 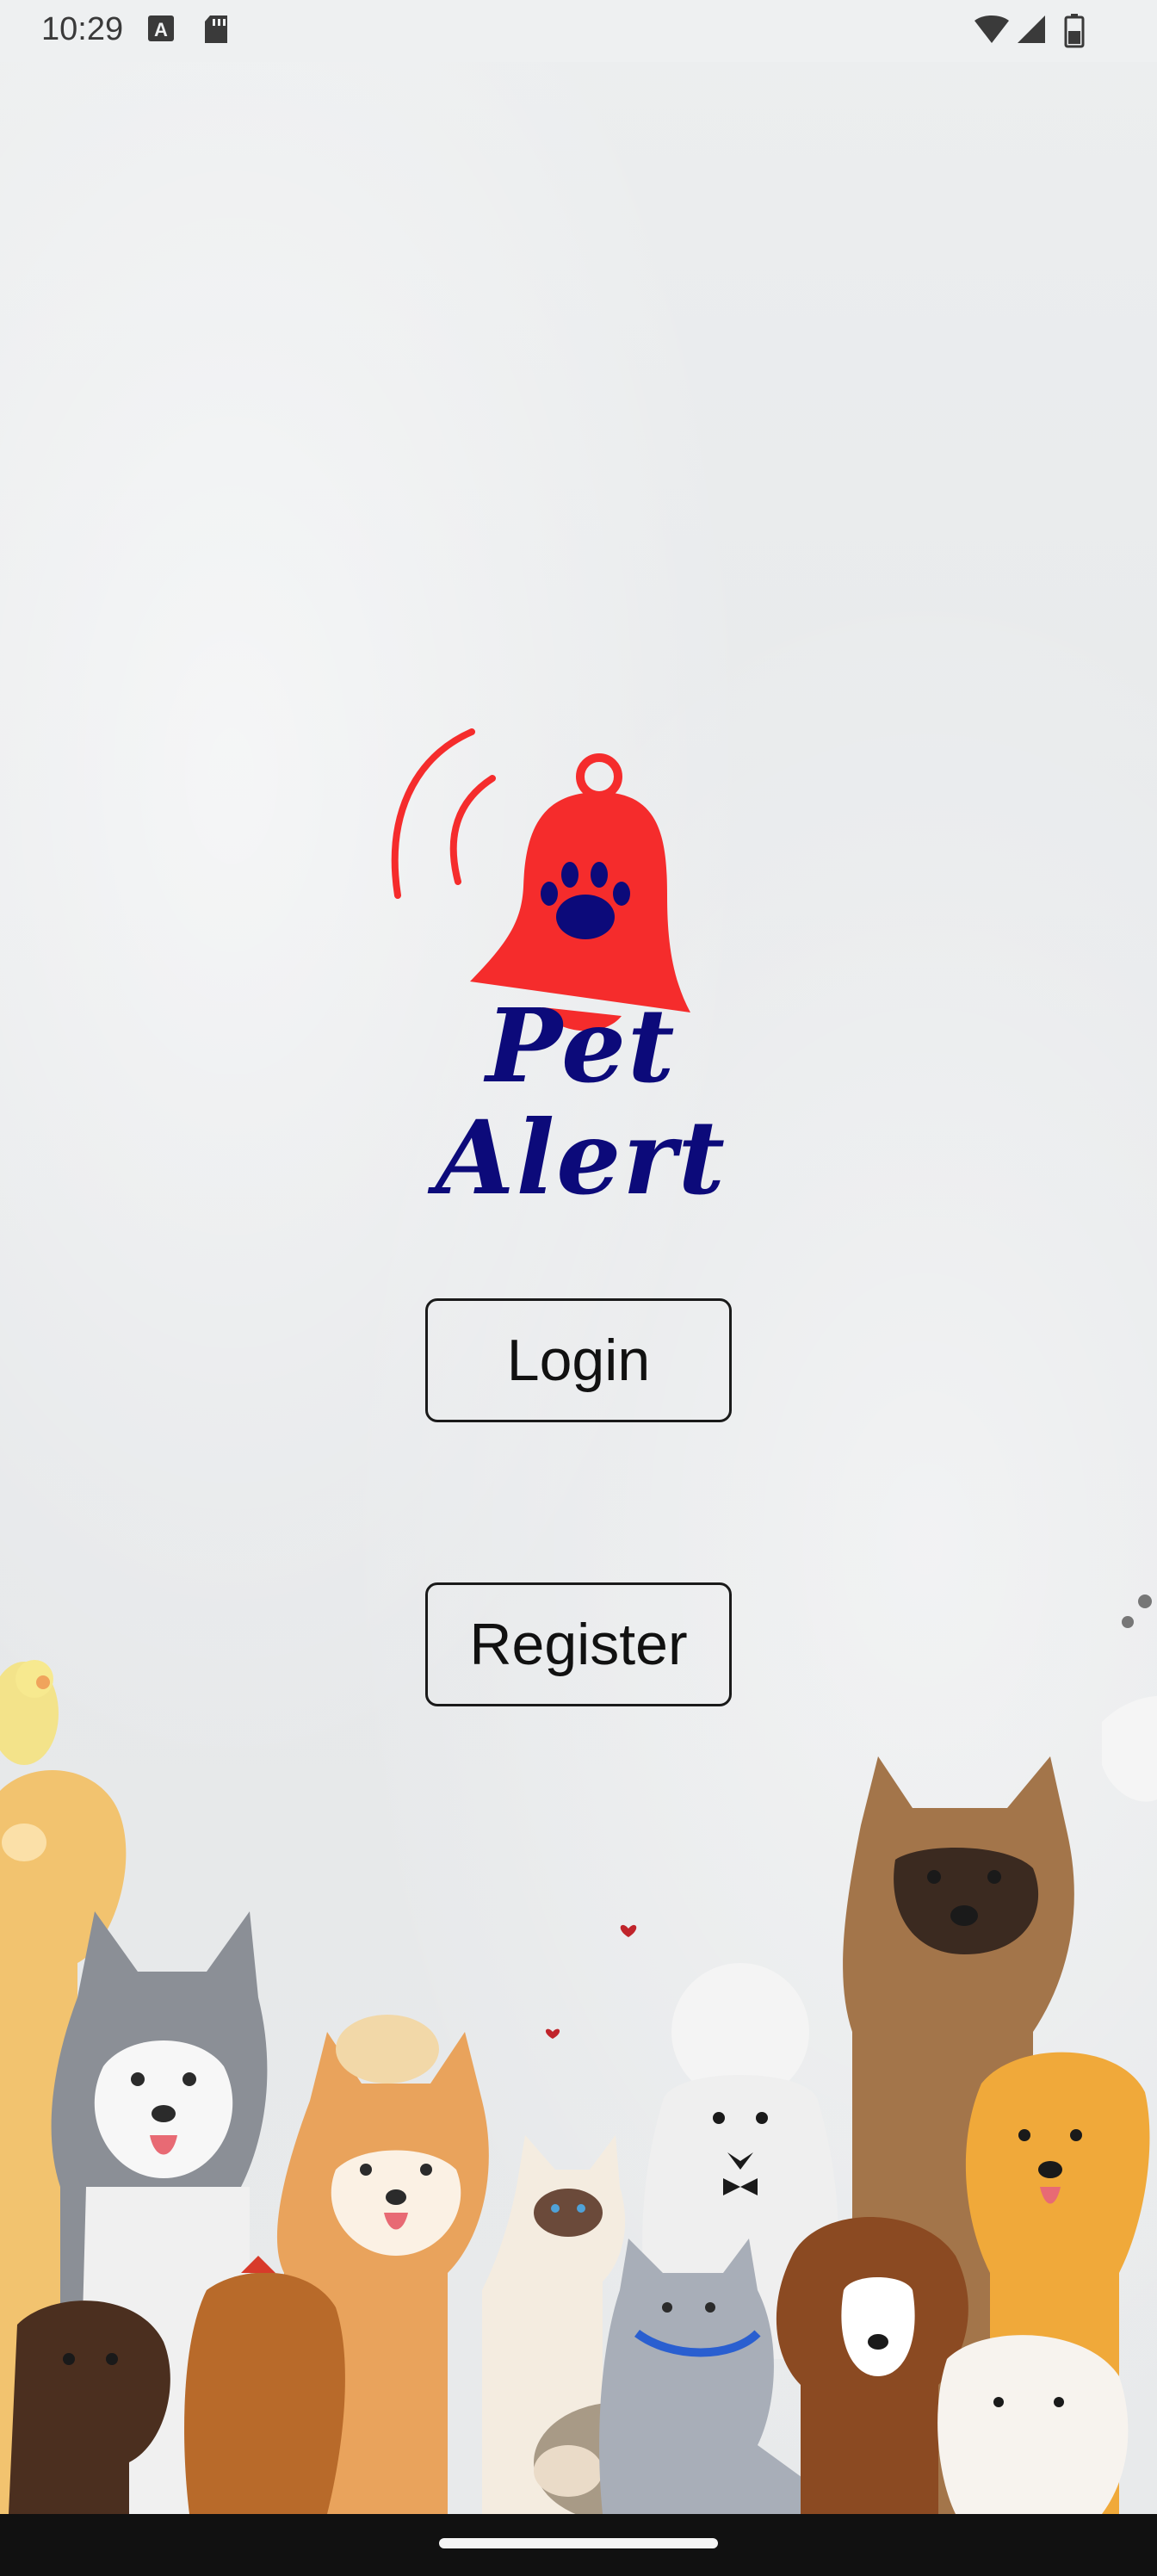 What do you see at coordinates (216, 29) in the screenshot?
I see `sd-card-icon` at bounding box center [216, 29].